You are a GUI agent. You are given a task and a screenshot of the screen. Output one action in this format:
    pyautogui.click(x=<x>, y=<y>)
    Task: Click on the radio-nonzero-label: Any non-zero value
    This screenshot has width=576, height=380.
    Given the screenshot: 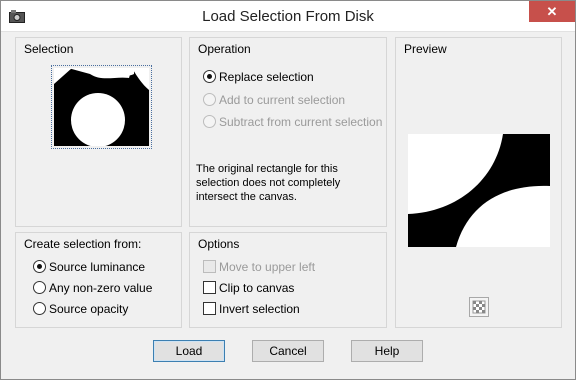 What is the action you would take?
    pyautogui.click(x=101, y=288)
    